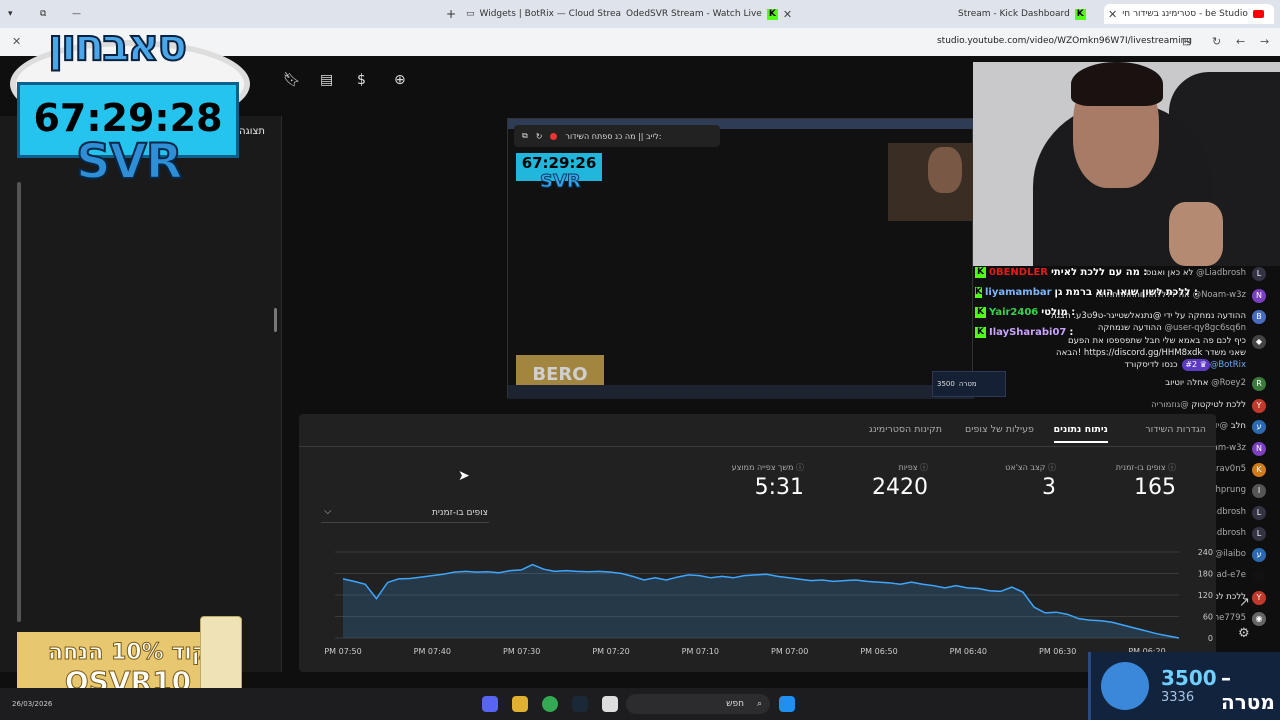  I want to click on overlay-chat-message: :, so click(1071, 332).